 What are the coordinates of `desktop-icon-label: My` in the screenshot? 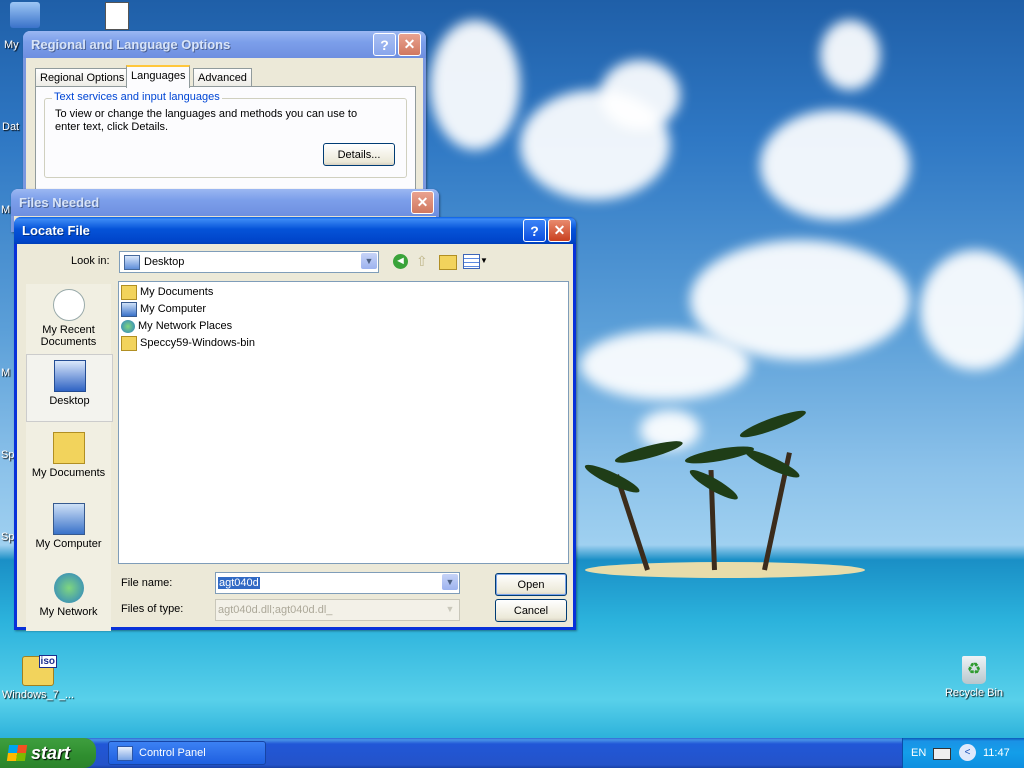 It's located at (11, 45).